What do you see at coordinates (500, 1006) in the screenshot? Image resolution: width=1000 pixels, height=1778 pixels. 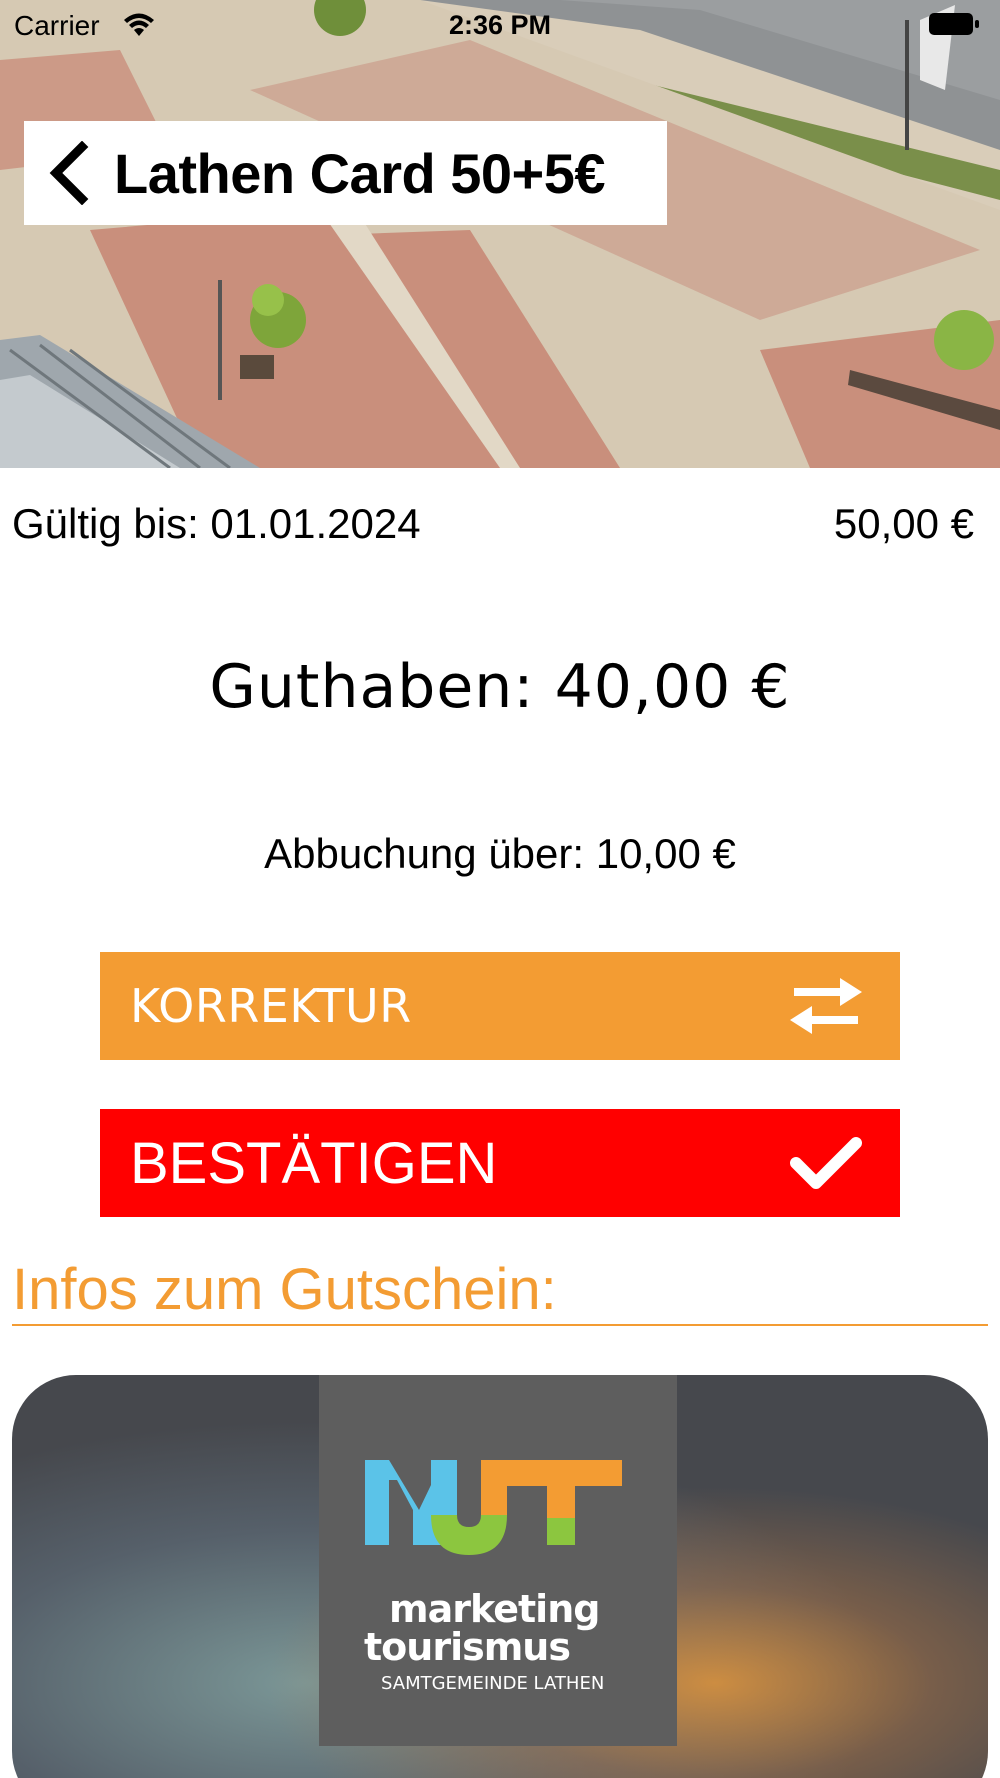 I see `correction-button: KORREKTUR` at bounding box center [500, 1006].